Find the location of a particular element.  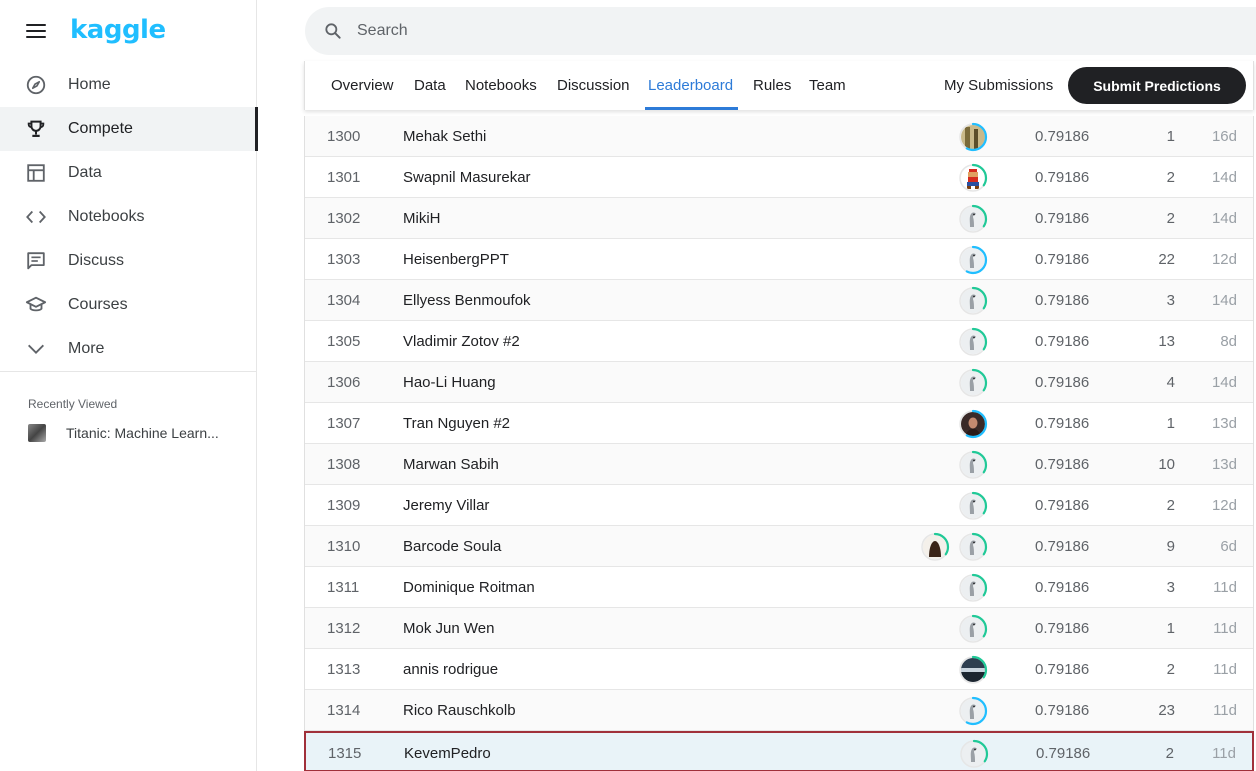

sidebar-item-discuss: Discuss is located at coordinates (128, 261).